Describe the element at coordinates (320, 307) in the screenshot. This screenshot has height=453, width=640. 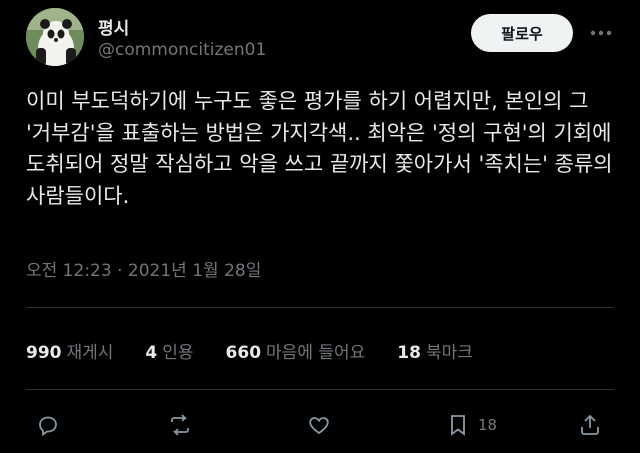
I see `divider-top` at that location.